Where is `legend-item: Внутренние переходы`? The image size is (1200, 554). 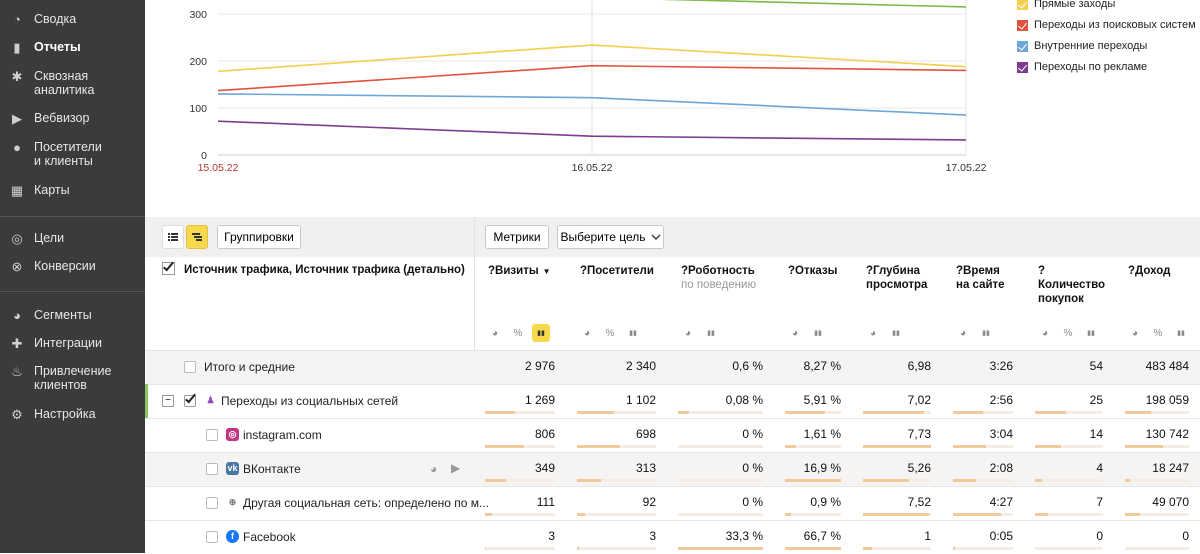 legend-item: Внутренние переходы is located at coordinates (1082, 46).